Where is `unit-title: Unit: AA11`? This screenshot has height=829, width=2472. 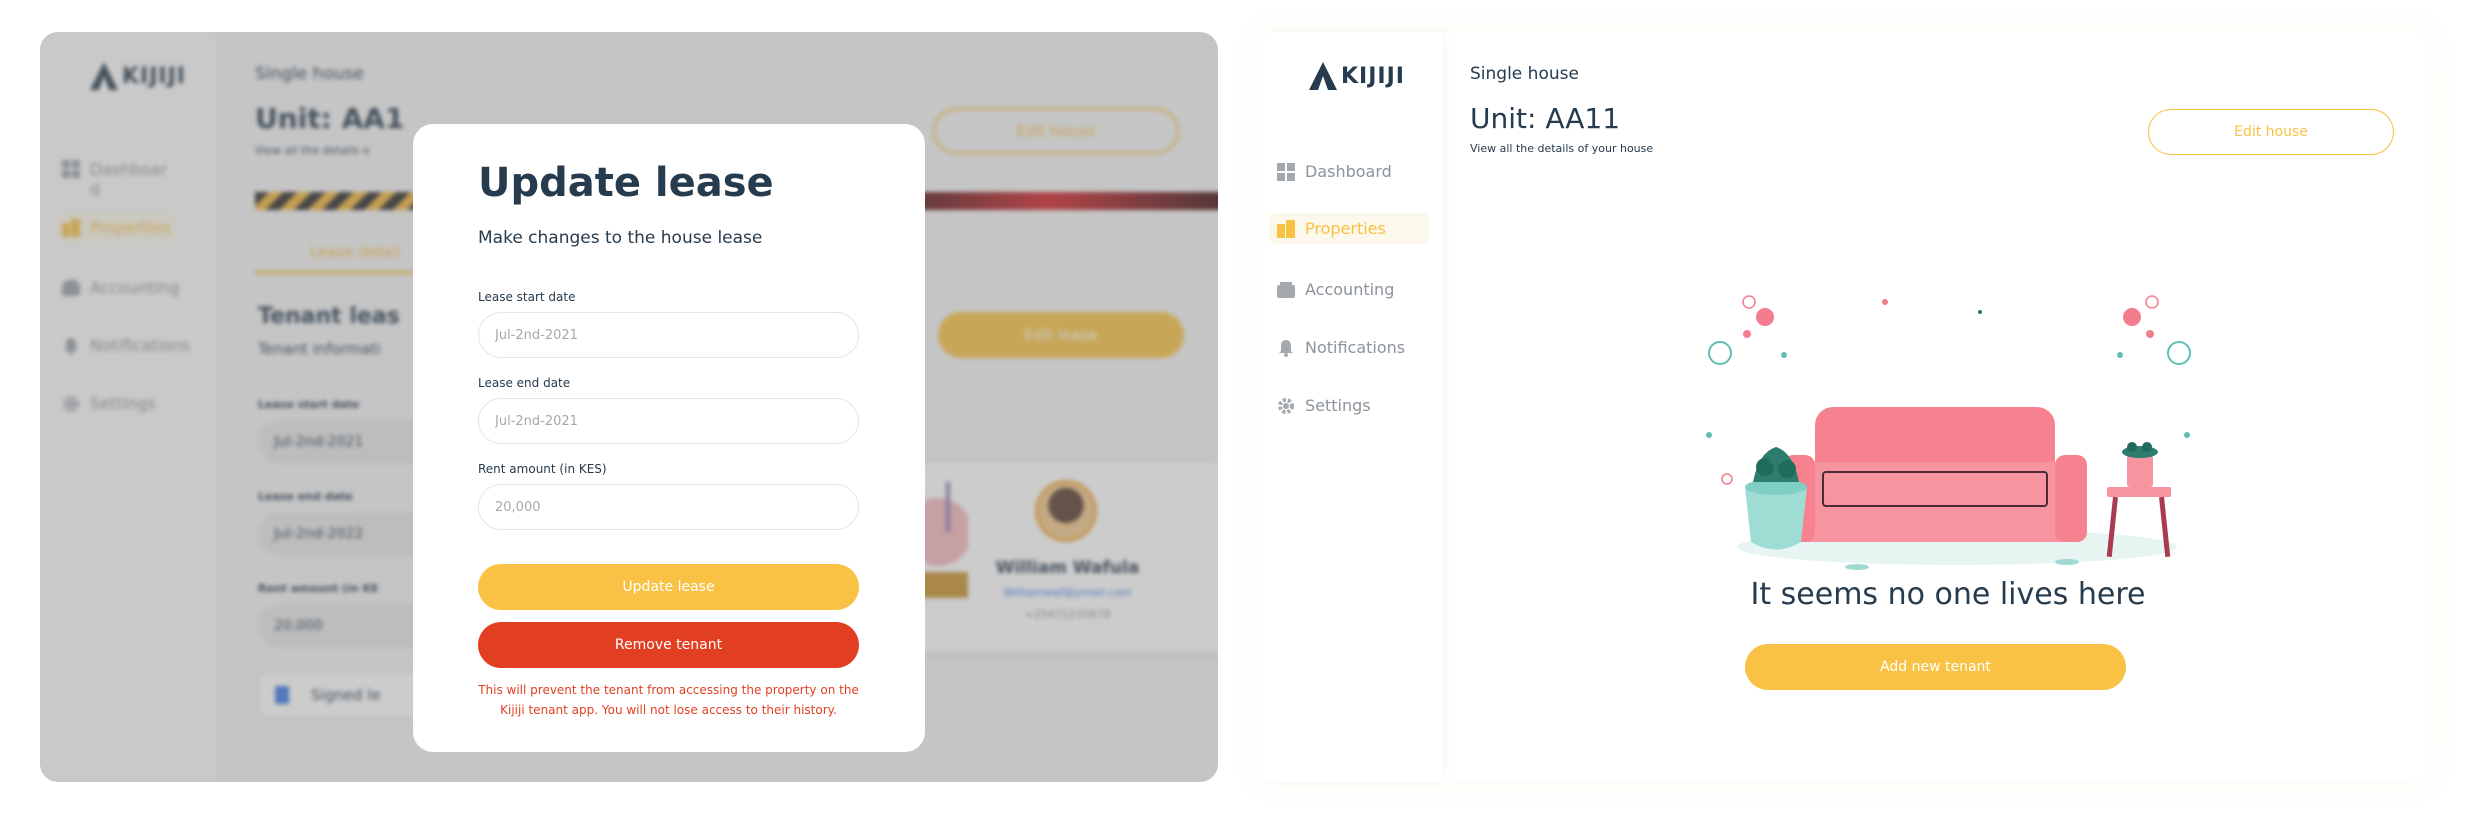 unit-title: Unit: AA11 is located at coordinates (1545, 118).